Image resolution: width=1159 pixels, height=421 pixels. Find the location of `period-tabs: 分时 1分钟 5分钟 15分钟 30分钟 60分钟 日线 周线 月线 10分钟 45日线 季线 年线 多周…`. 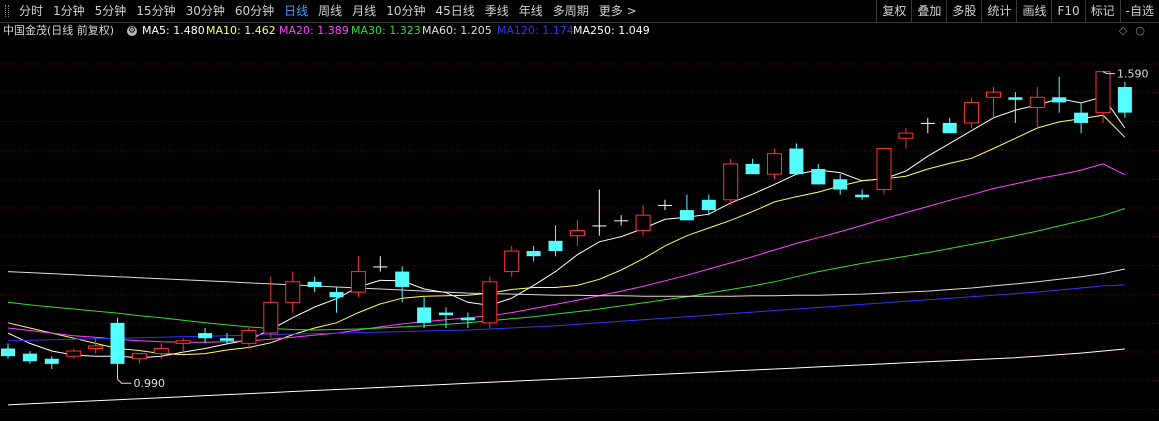

period-tabs: 分时 1分钟 5分钟 15分钟 30分钟 60分钟 日线 周线 月线 10分钟 45日线 季线 年线 多周… is located at coordinates (321, 11).